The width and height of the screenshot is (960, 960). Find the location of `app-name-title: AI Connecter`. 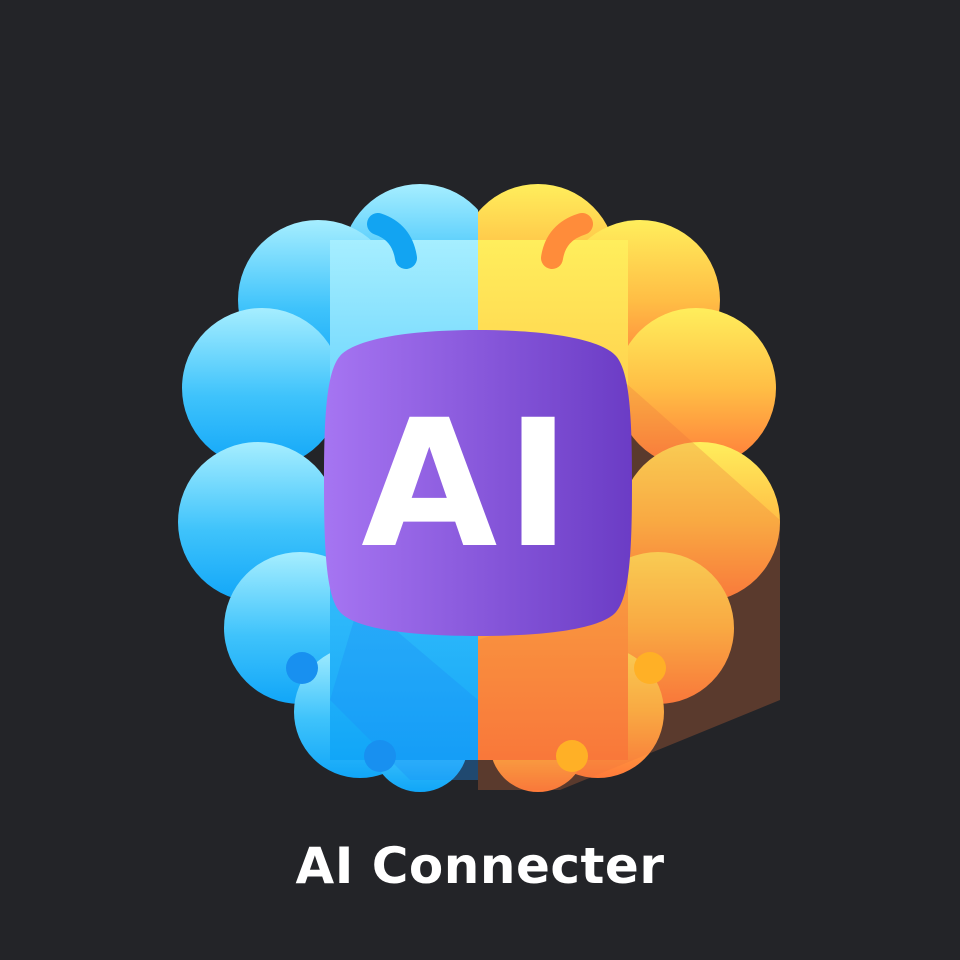

app-name-title: AI Connecter is located at coordinates (480, 866).